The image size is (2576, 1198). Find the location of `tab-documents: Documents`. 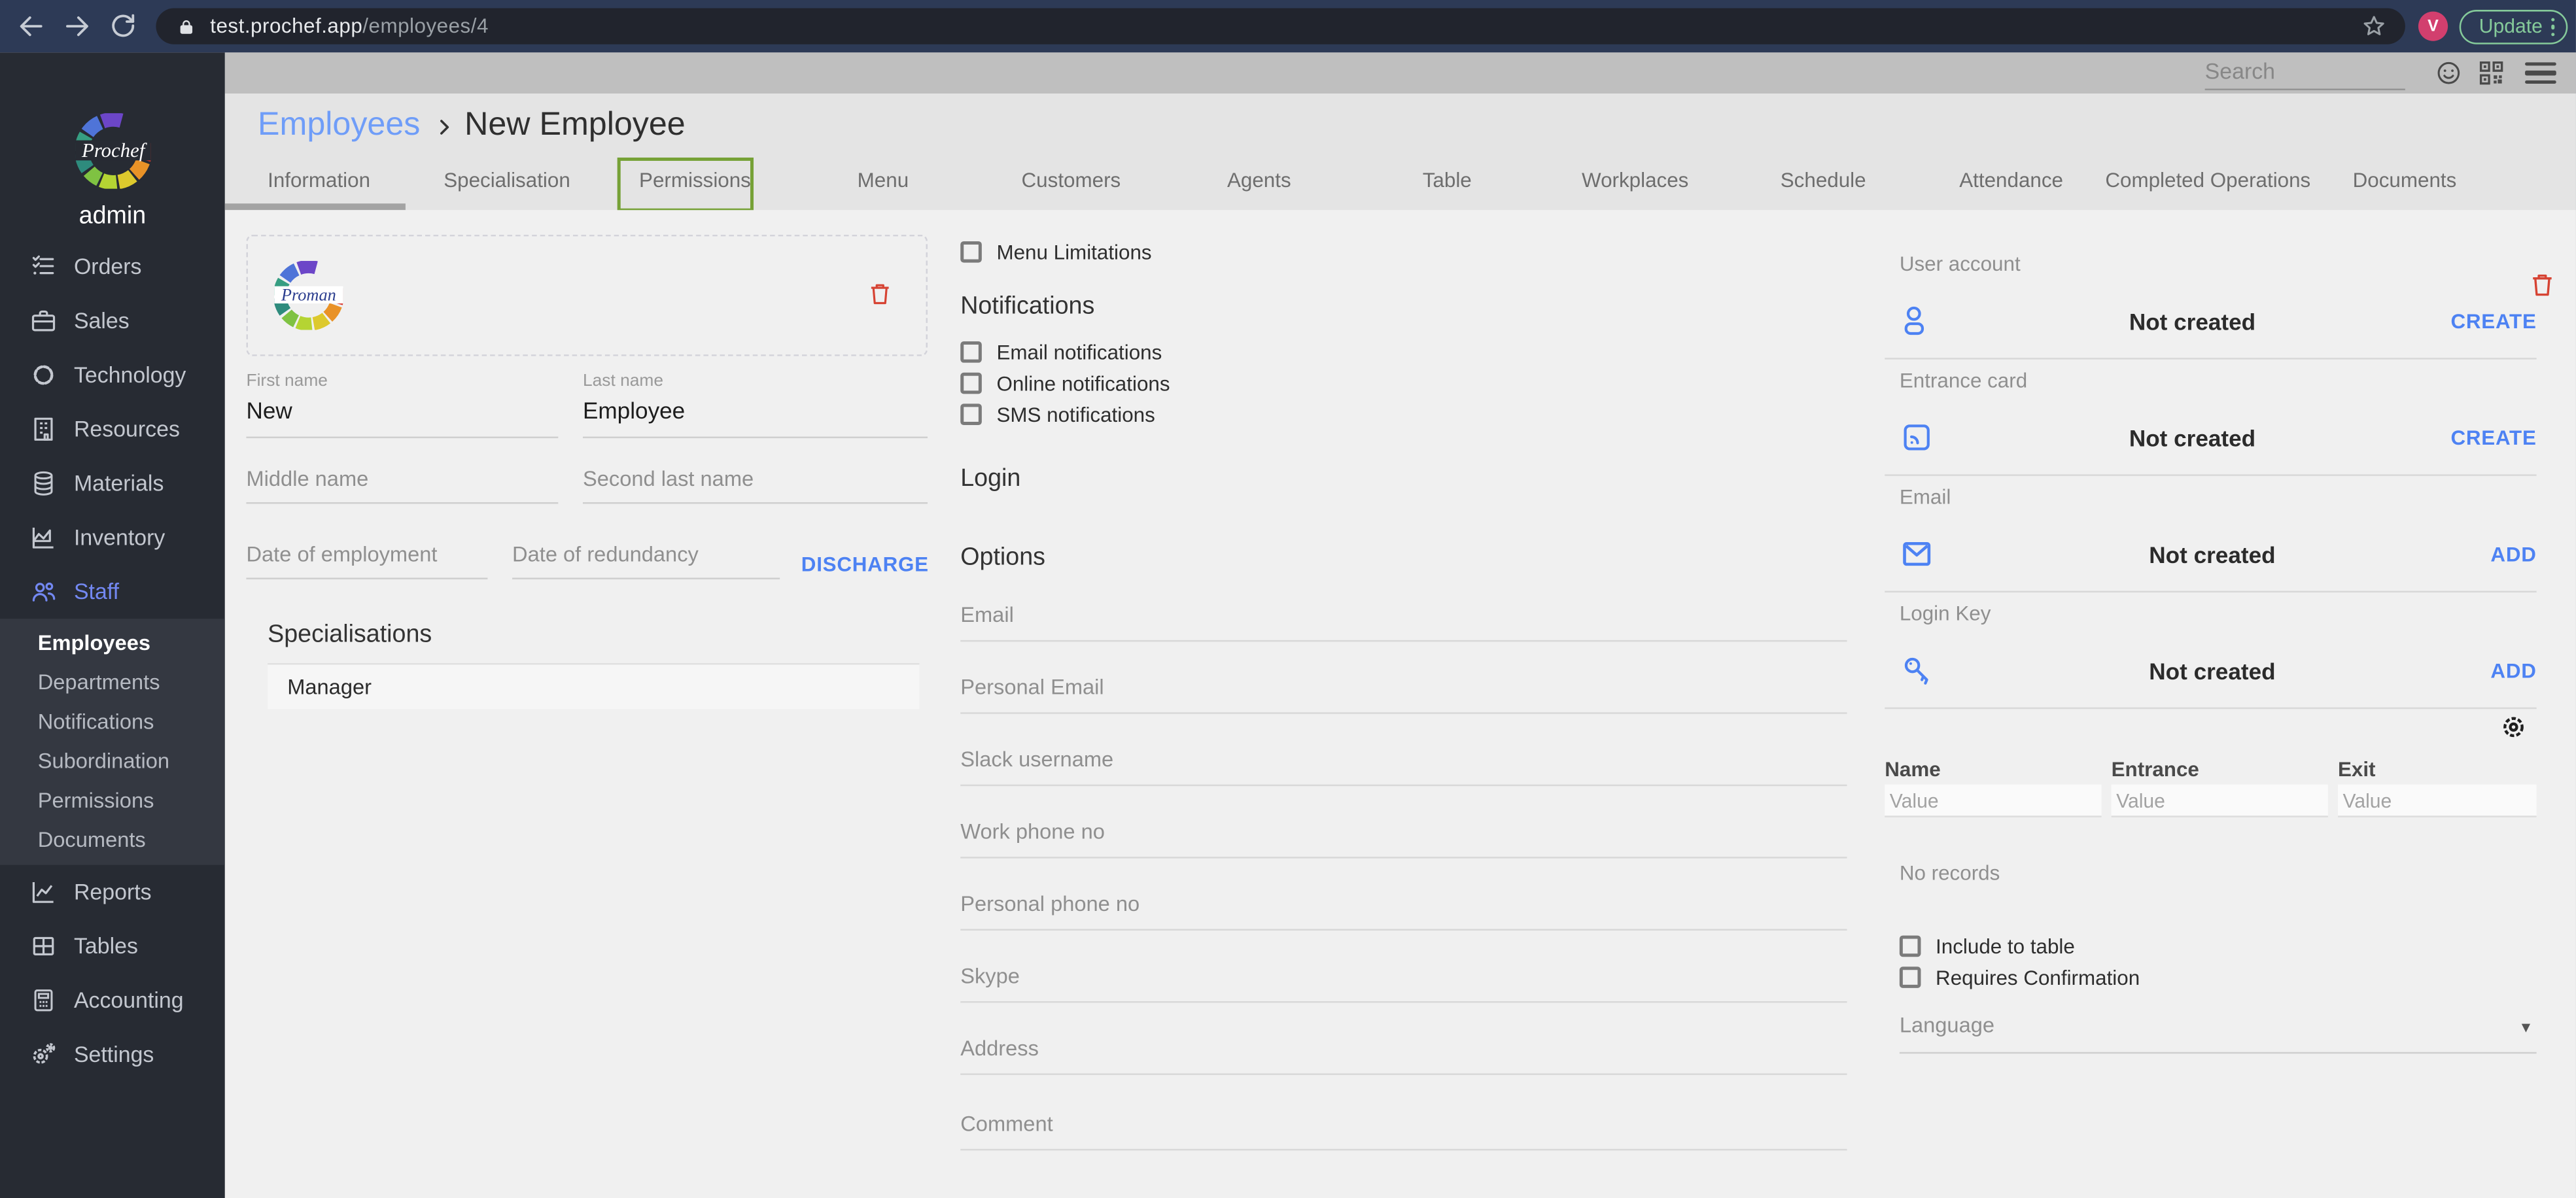

tab-documents: Documents is located at coordinates (2404, 180).